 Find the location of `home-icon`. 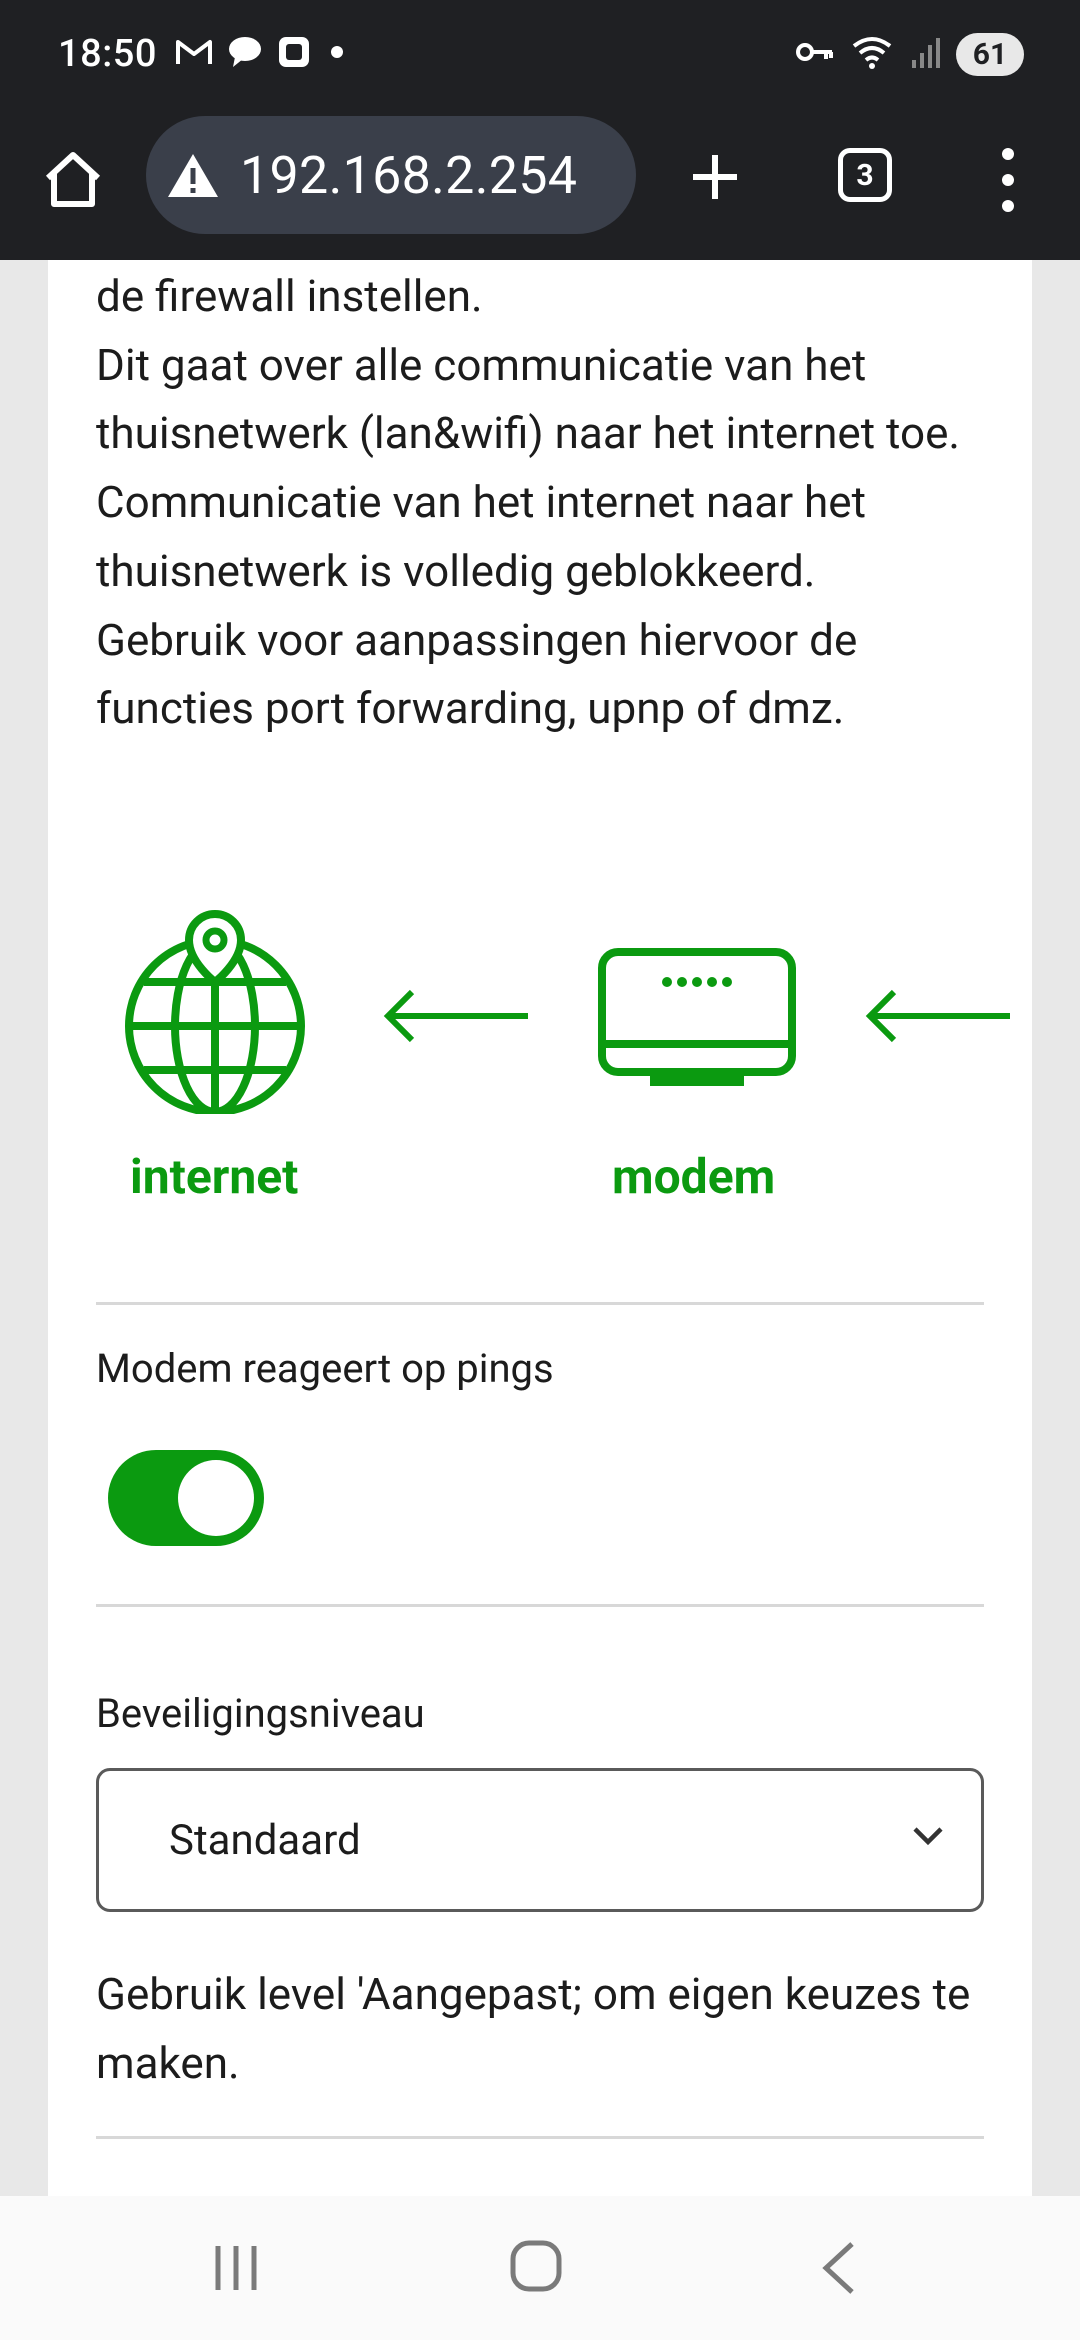

home-icon is located at coordinates (73, 179).